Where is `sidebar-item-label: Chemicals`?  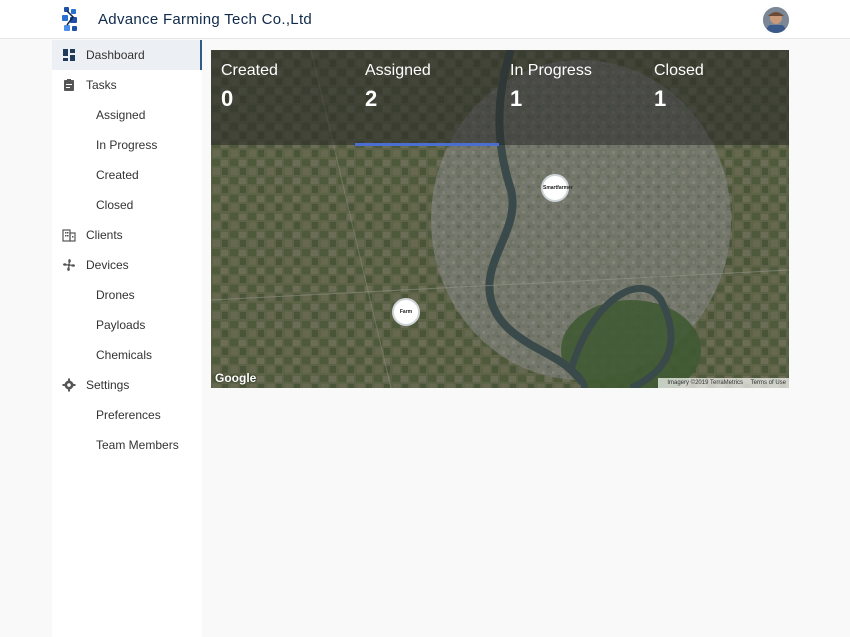
sidebar-item-label: Chemicals is located at coordinates (124, 355).